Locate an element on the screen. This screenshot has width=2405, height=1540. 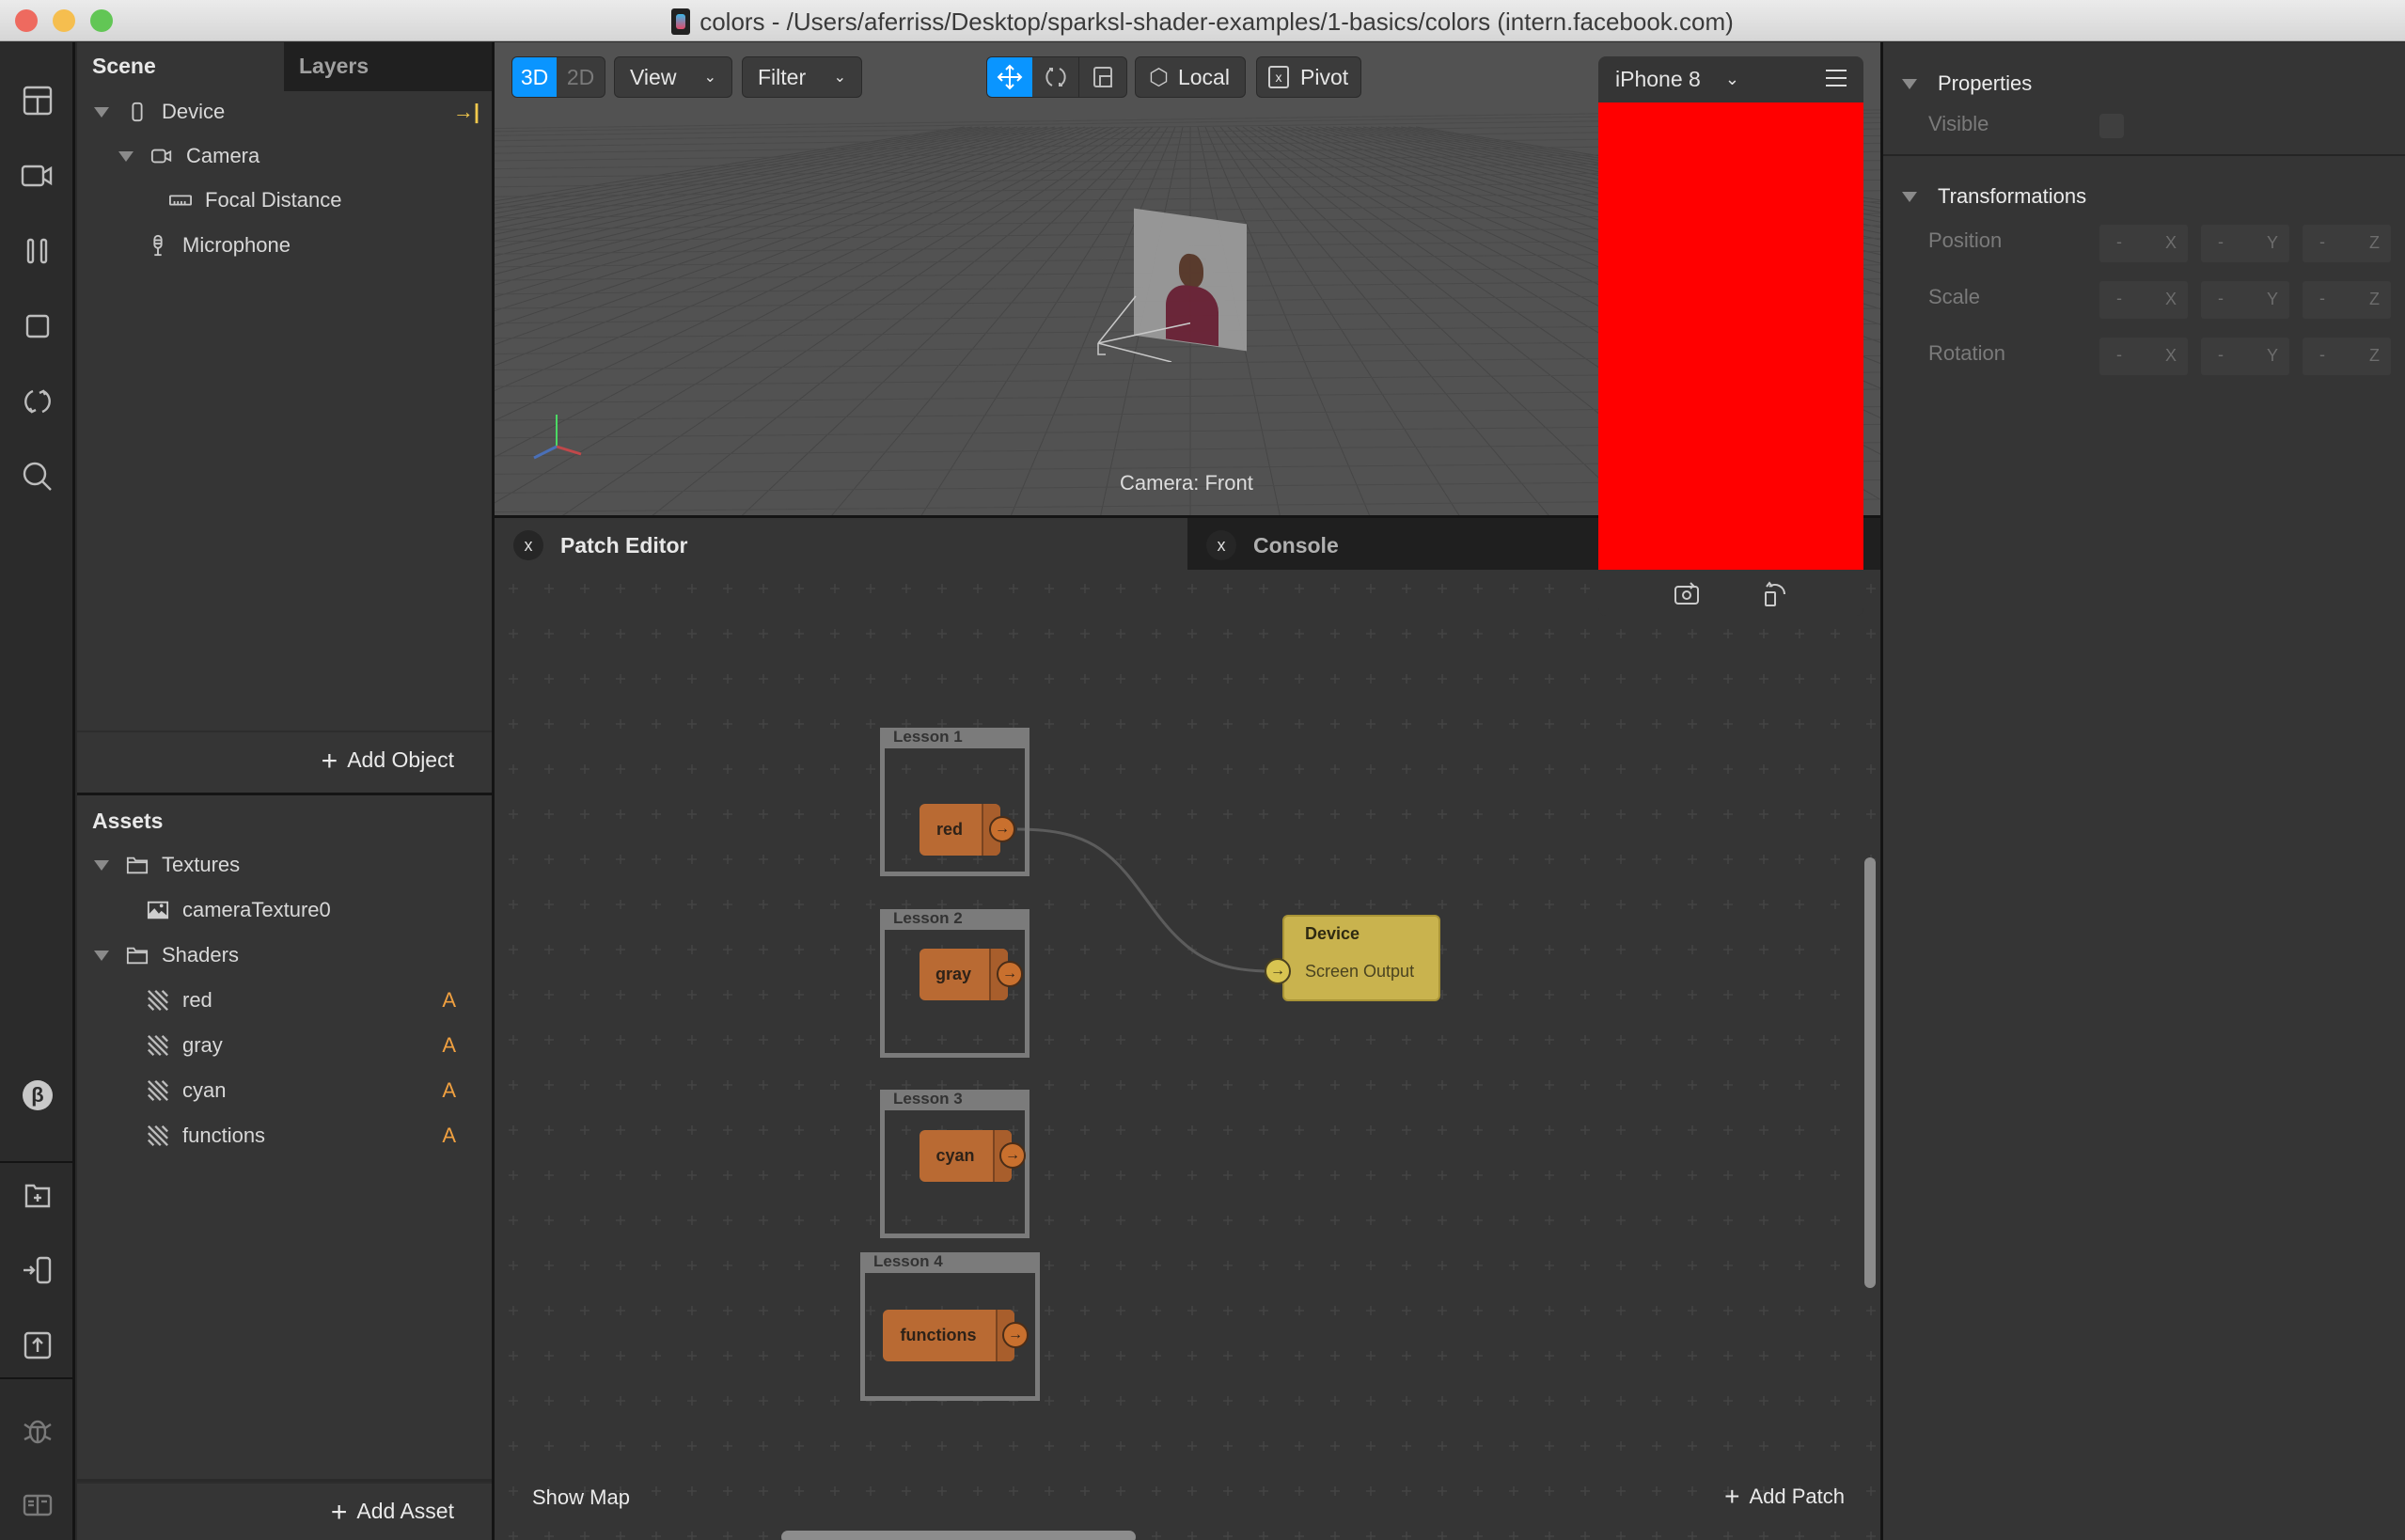
vertical-scrollbar is located at coordinates (1870, 1072).